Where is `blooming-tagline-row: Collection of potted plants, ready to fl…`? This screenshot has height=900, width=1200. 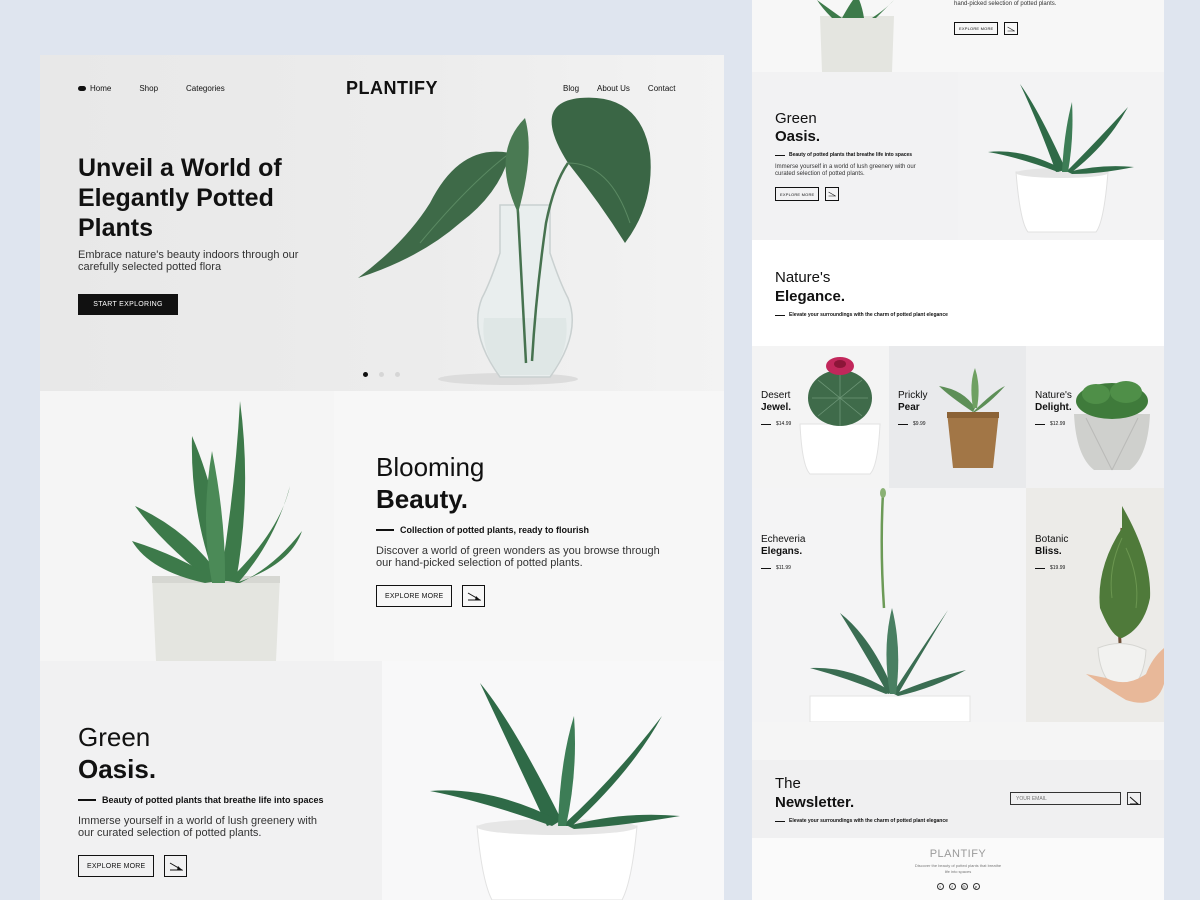
blooming-tagline-row: Collection of potted plants, ready to fl… is located at coordinates (526, 530).